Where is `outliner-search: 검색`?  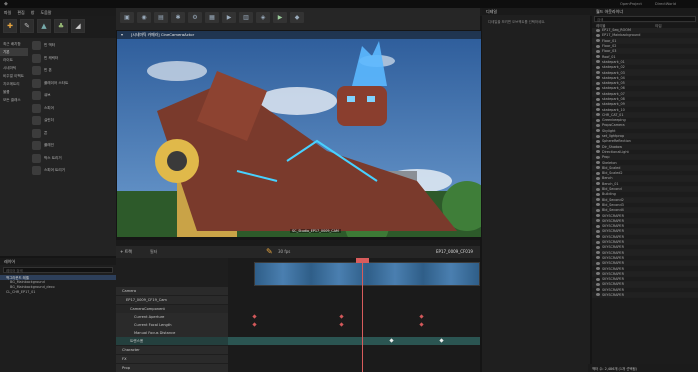 outliner-search: 검색 is located at coordinates (645, 19).